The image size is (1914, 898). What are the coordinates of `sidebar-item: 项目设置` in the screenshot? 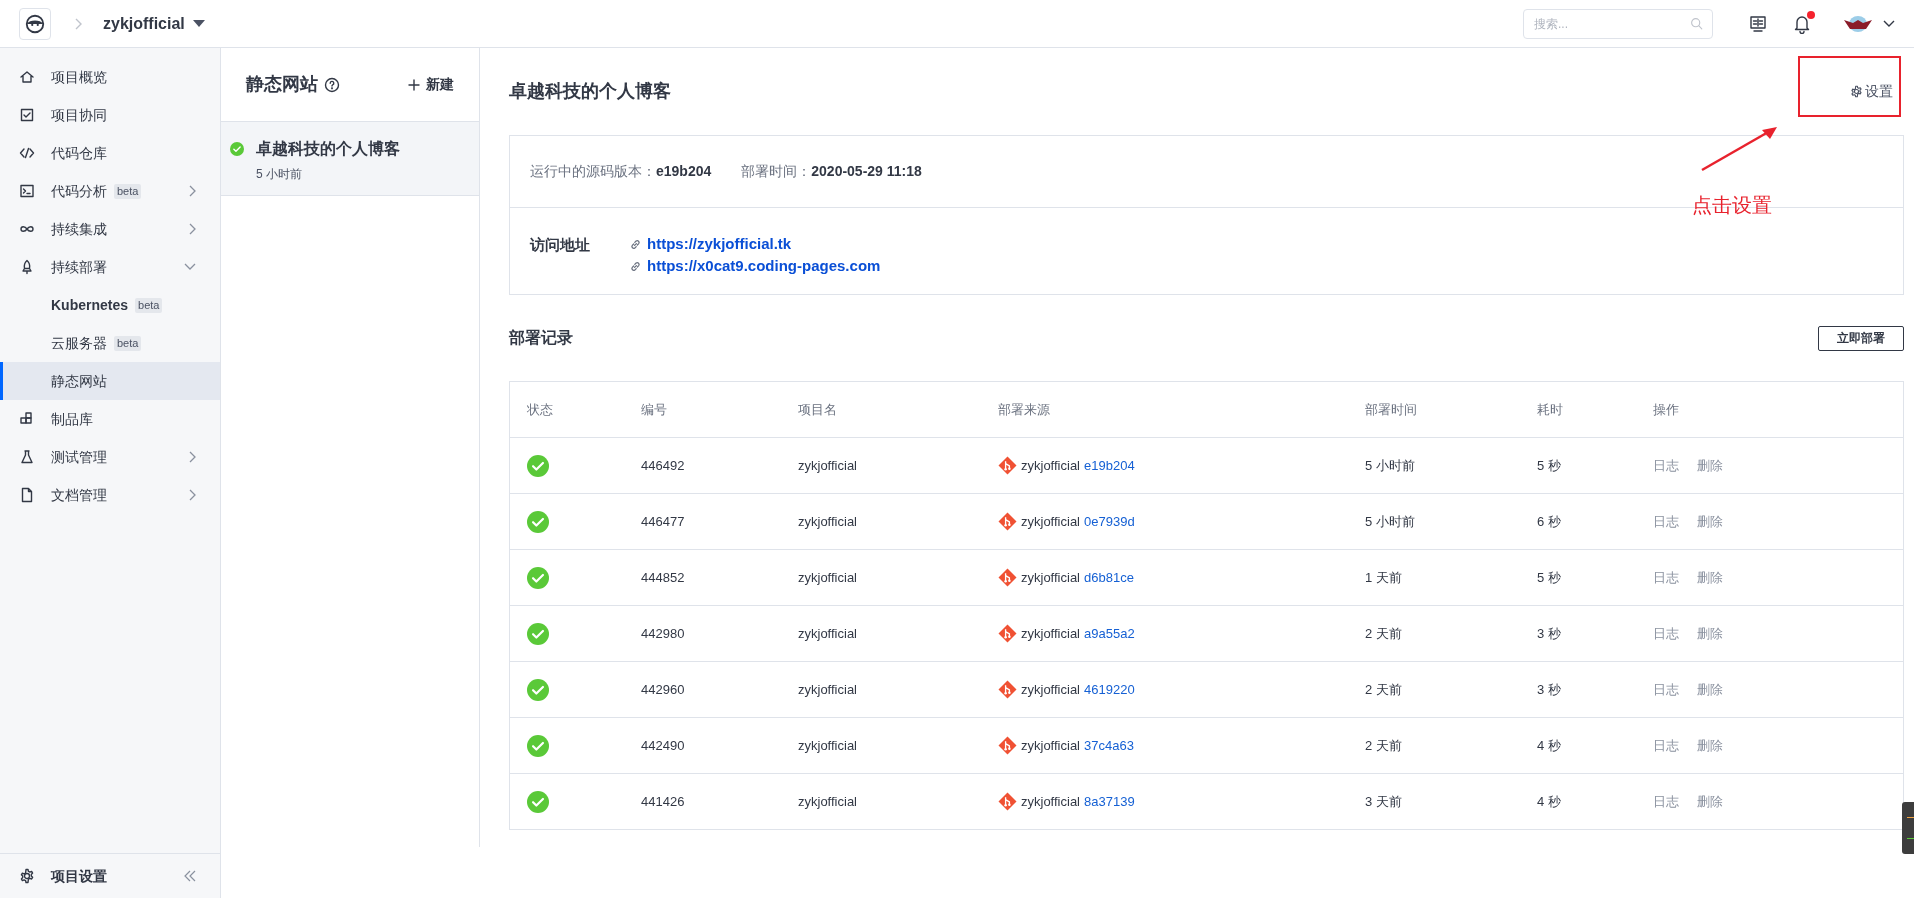 It's located at (79, 876).